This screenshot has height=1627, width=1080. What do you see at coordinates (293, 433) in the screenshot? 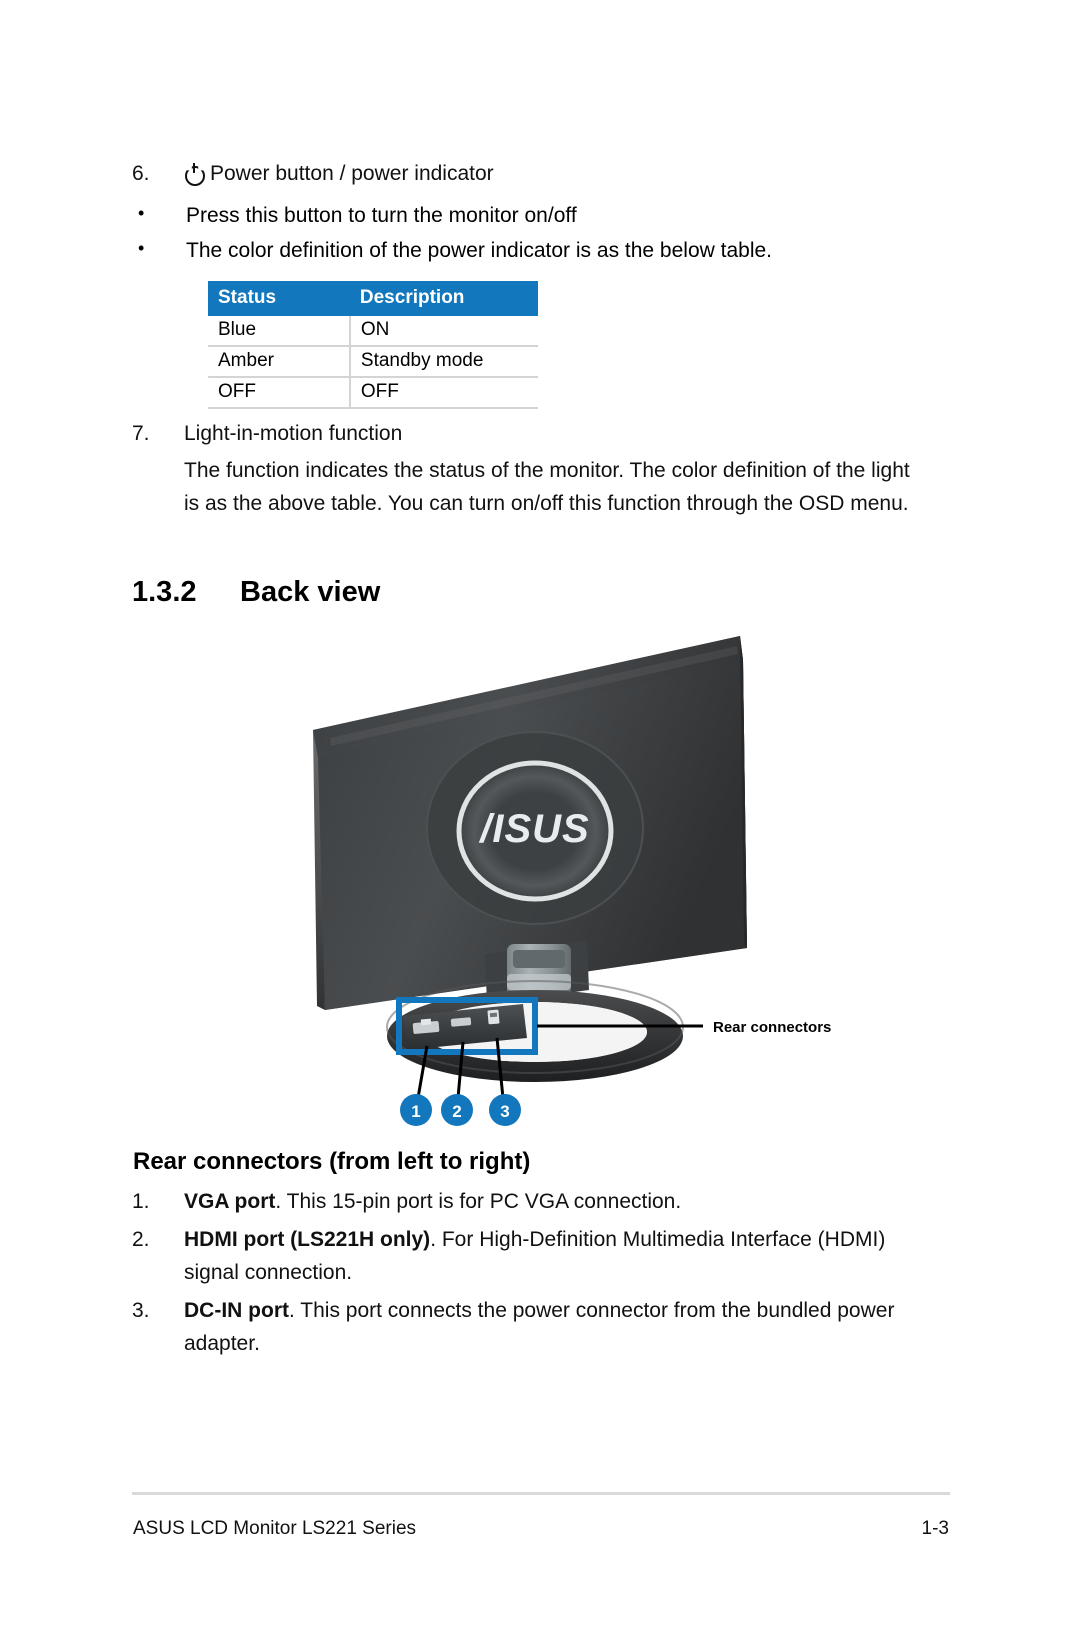
I see `list-item-7-title: Light-in-motion function` at bounding box center [293, 433].